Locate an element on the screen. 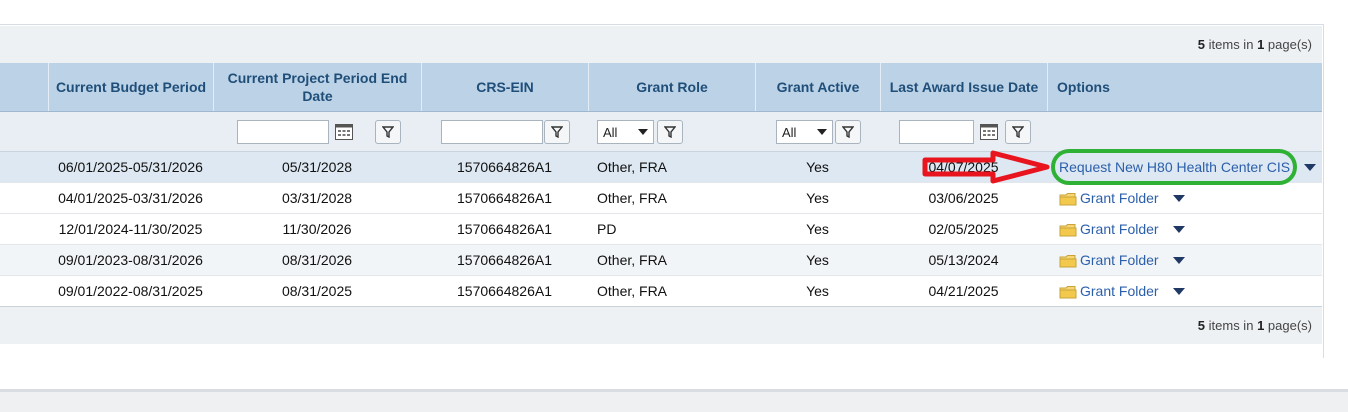 The width and height of the screenshot is (1348, 412). column-header-grant-role: Grant Role is located at coordinates (671, 87).